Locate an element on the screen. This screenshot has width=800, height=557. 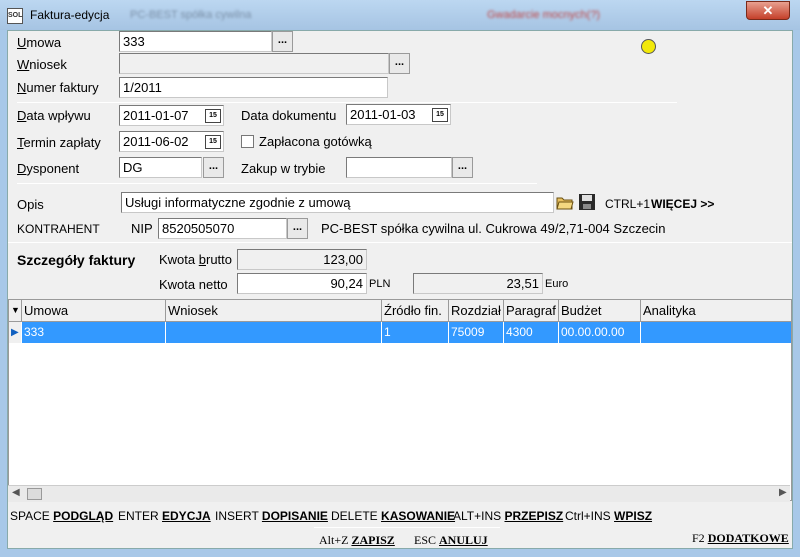
currency-euro: Euro is located at coordinates (557, 284).